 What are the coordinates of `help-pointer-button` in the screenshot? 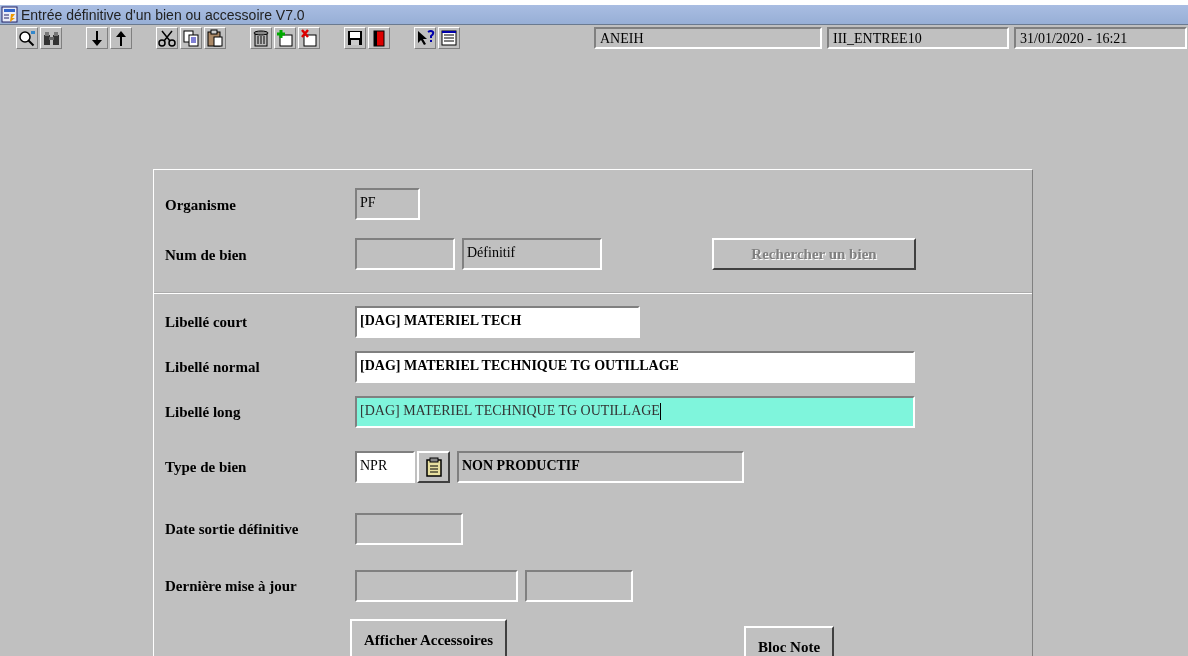 It's located at (425, 38).